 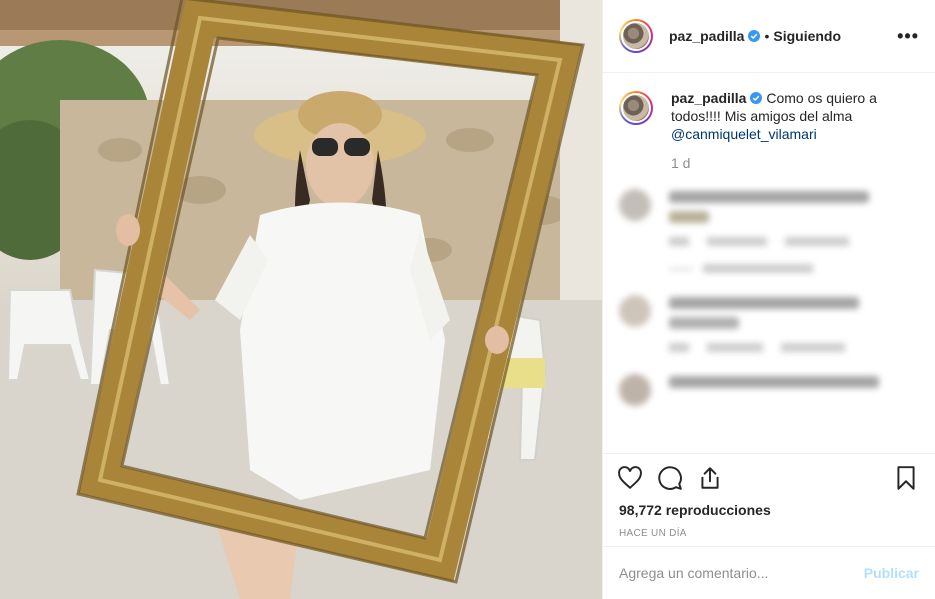 What do you see at coordinates (744, 134) in the screenshot?
I see `caption-mention-link: @canmiquelet_vilamari` at bounding box center [744, 134].